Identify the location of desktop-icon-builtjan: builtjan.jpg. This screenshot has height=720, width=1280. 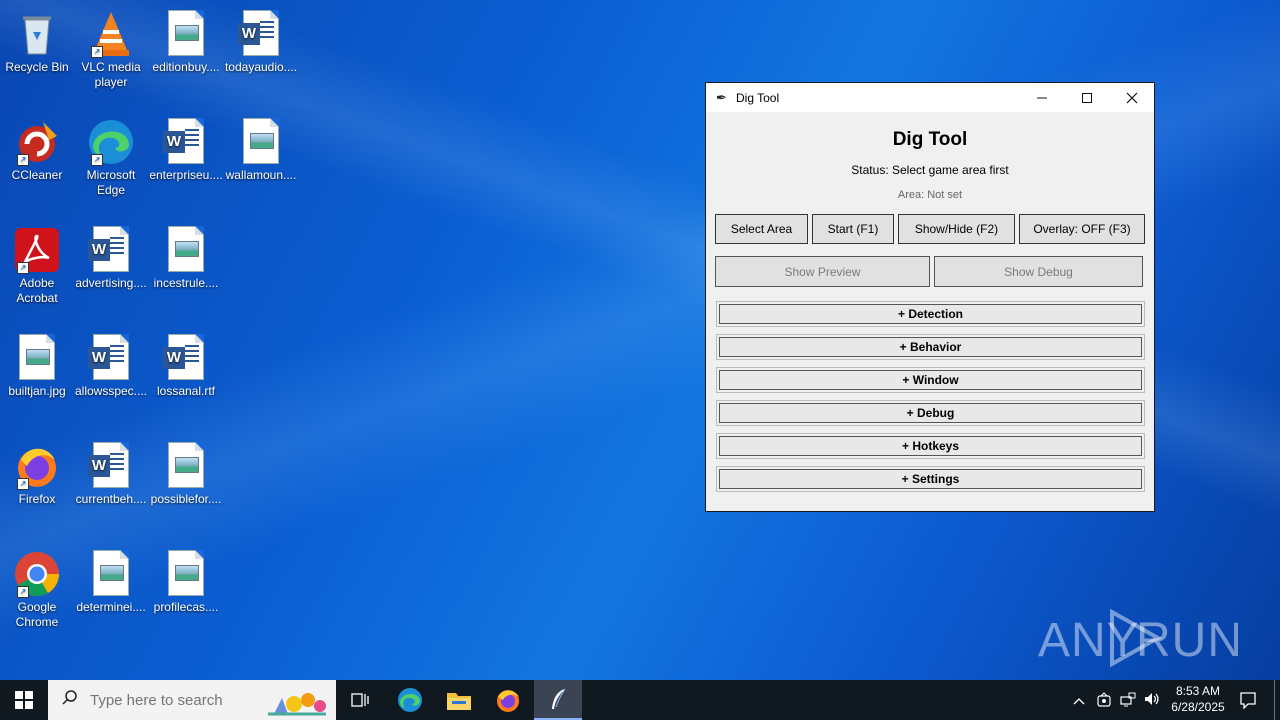
(37, 363).